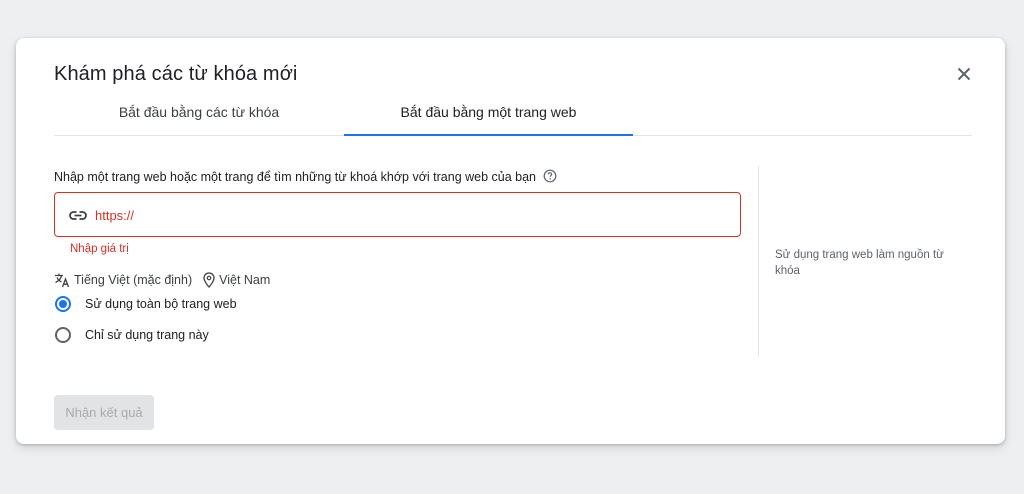 The image size is (1024, 494). Describe the element at coordinates (758, 261) in the screenshot. I see `vertical-divider` at that location.